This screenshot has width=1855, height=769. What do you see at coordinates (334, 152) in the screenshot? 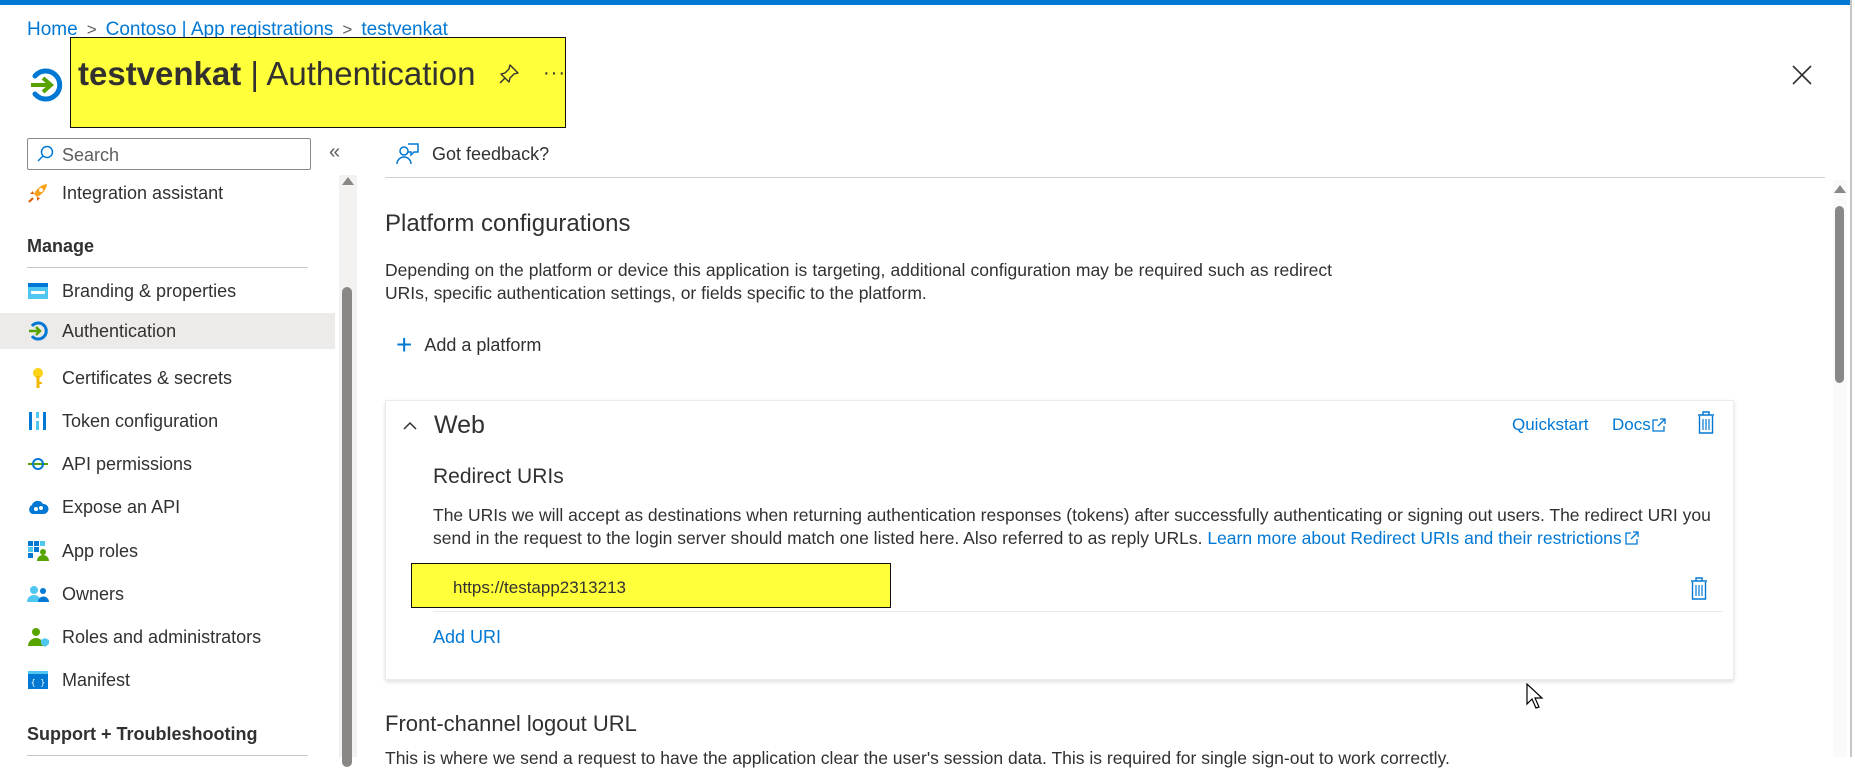
I see `collapse-sidebar-icon: «` at bounding box center [334, 152].